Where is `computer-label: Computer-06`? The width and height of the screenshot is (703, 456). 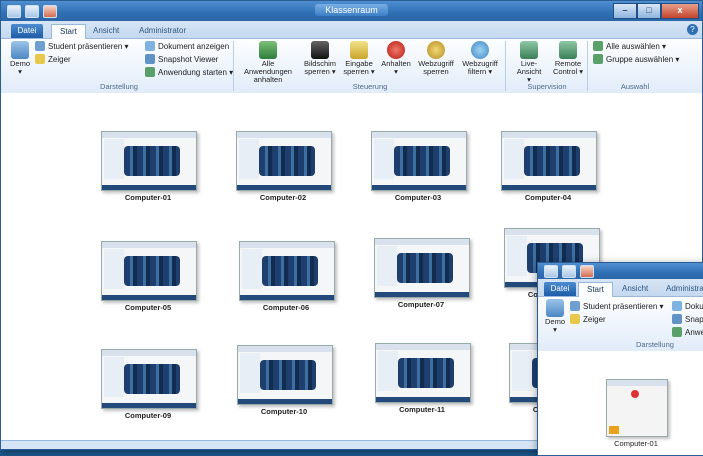 computer-label: Computer-06 is located at coordinates (286, 307).